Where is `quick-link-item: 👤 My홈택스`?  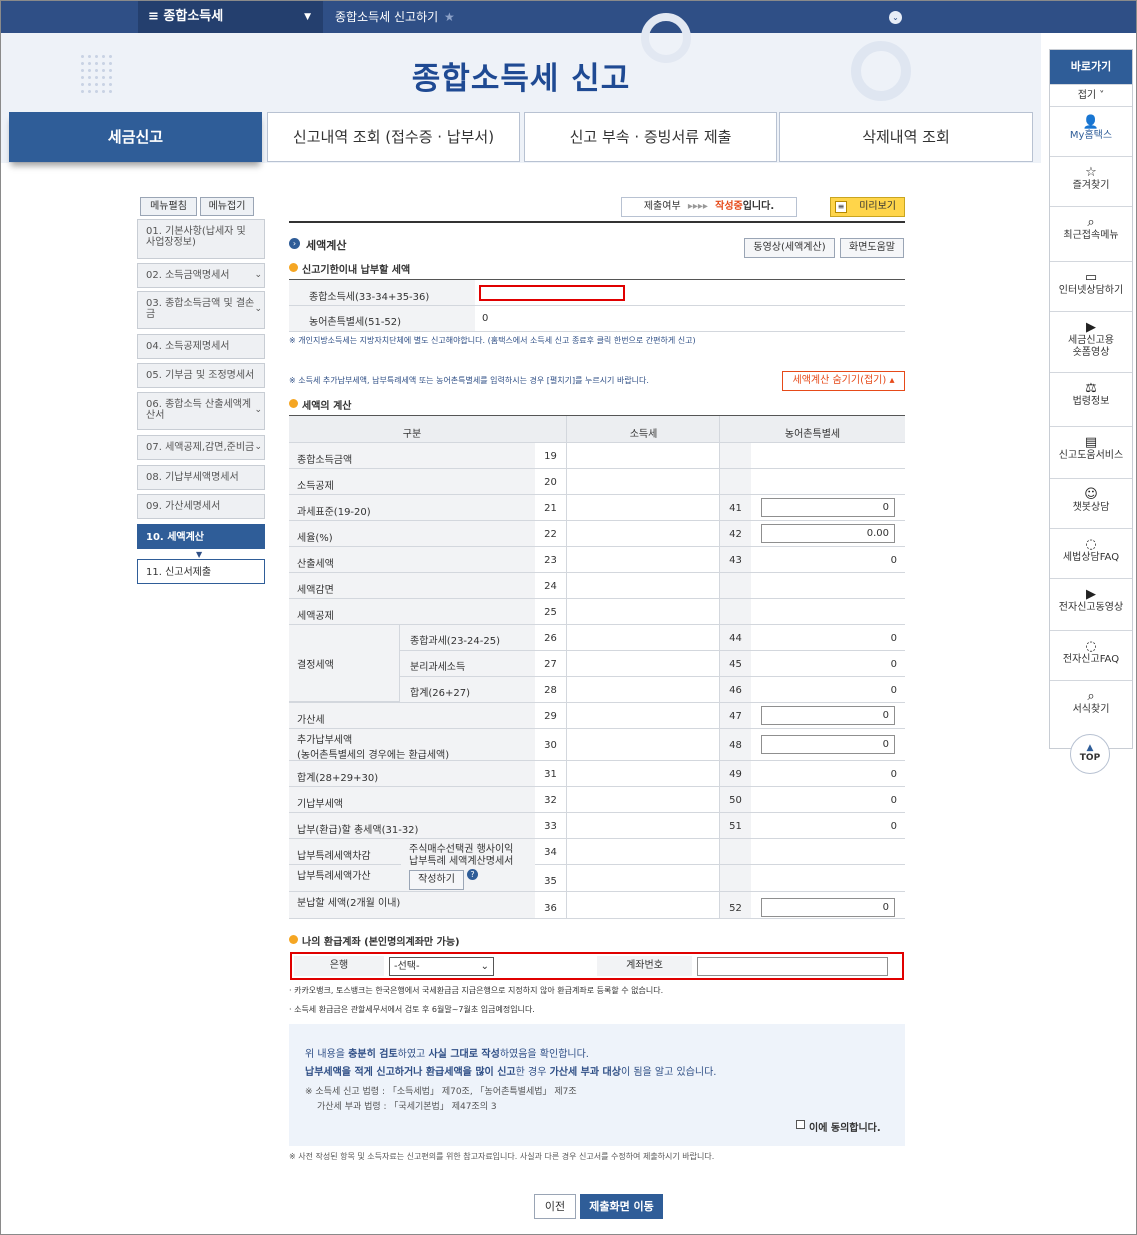 quick-link-item: 👤 My홈택스 is located at coordinates (1091, 131).